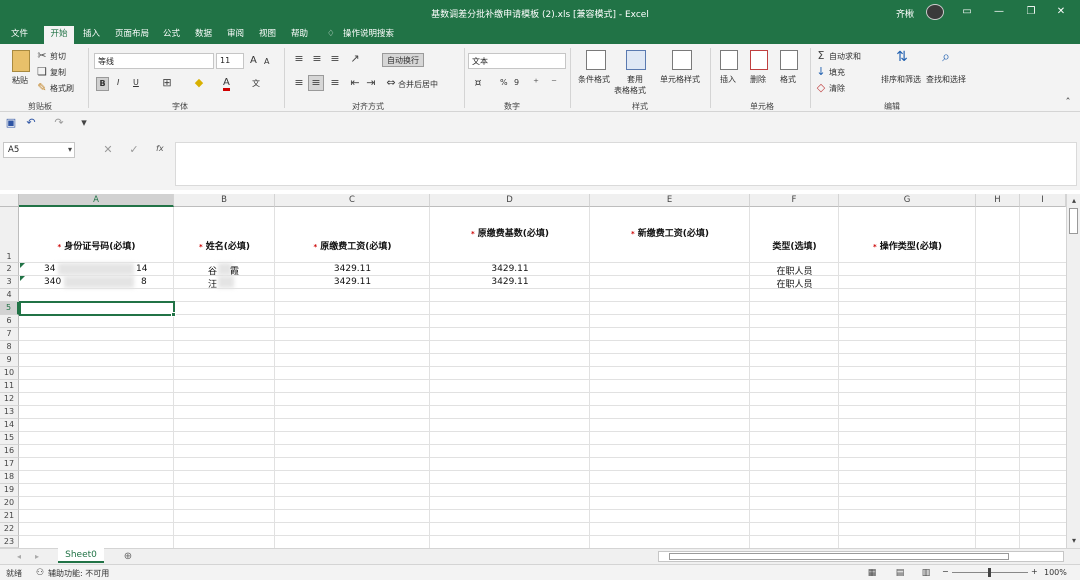 The image size is (1080, 580). I want to click on cancel-entry-icon: ✕, so click(108, 150).